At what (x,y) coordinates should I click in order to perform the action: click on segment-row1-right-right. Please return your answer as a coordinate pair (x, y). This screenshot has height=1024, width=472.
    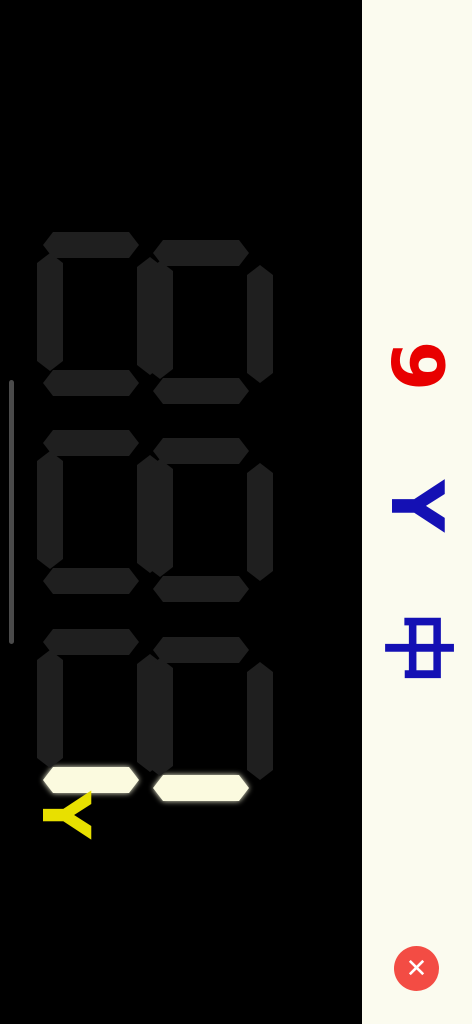
    Looking at the image, I should click on (260, 324).